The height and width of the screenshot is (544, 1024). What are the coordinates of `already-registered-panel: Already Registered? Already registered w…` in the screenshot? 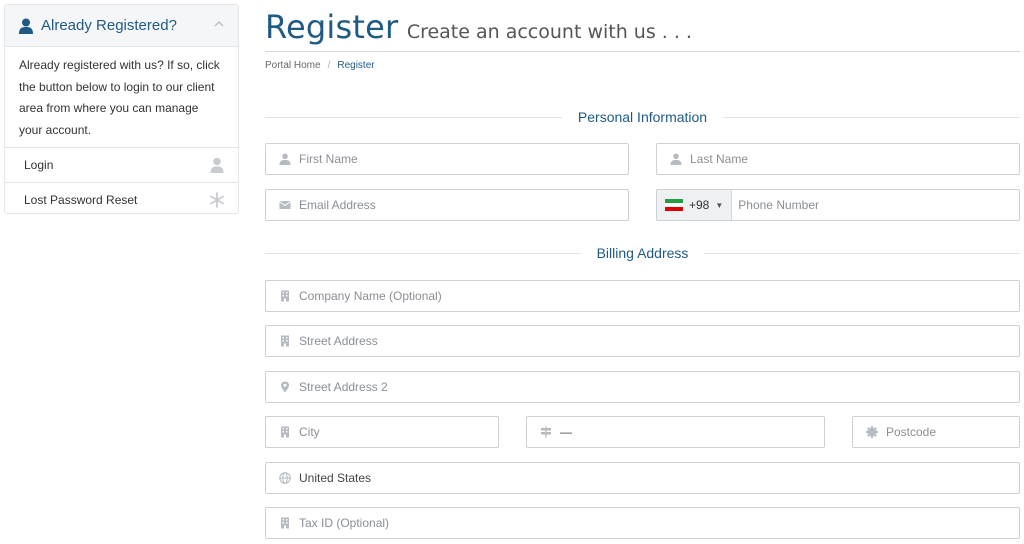 It's located at (121, 109).